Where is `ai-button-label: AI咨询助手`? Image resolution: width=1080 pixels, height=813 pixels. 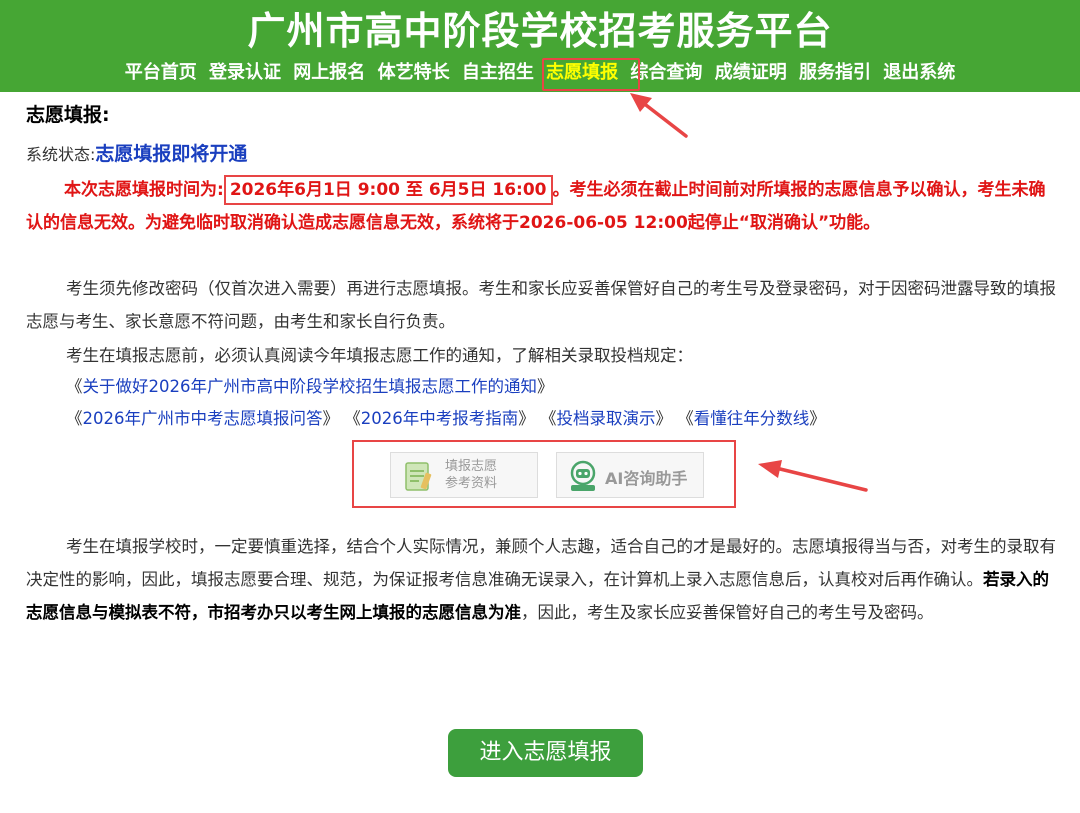 ai-button-label: AI咨询助手 is located at coordinates (646, 478).